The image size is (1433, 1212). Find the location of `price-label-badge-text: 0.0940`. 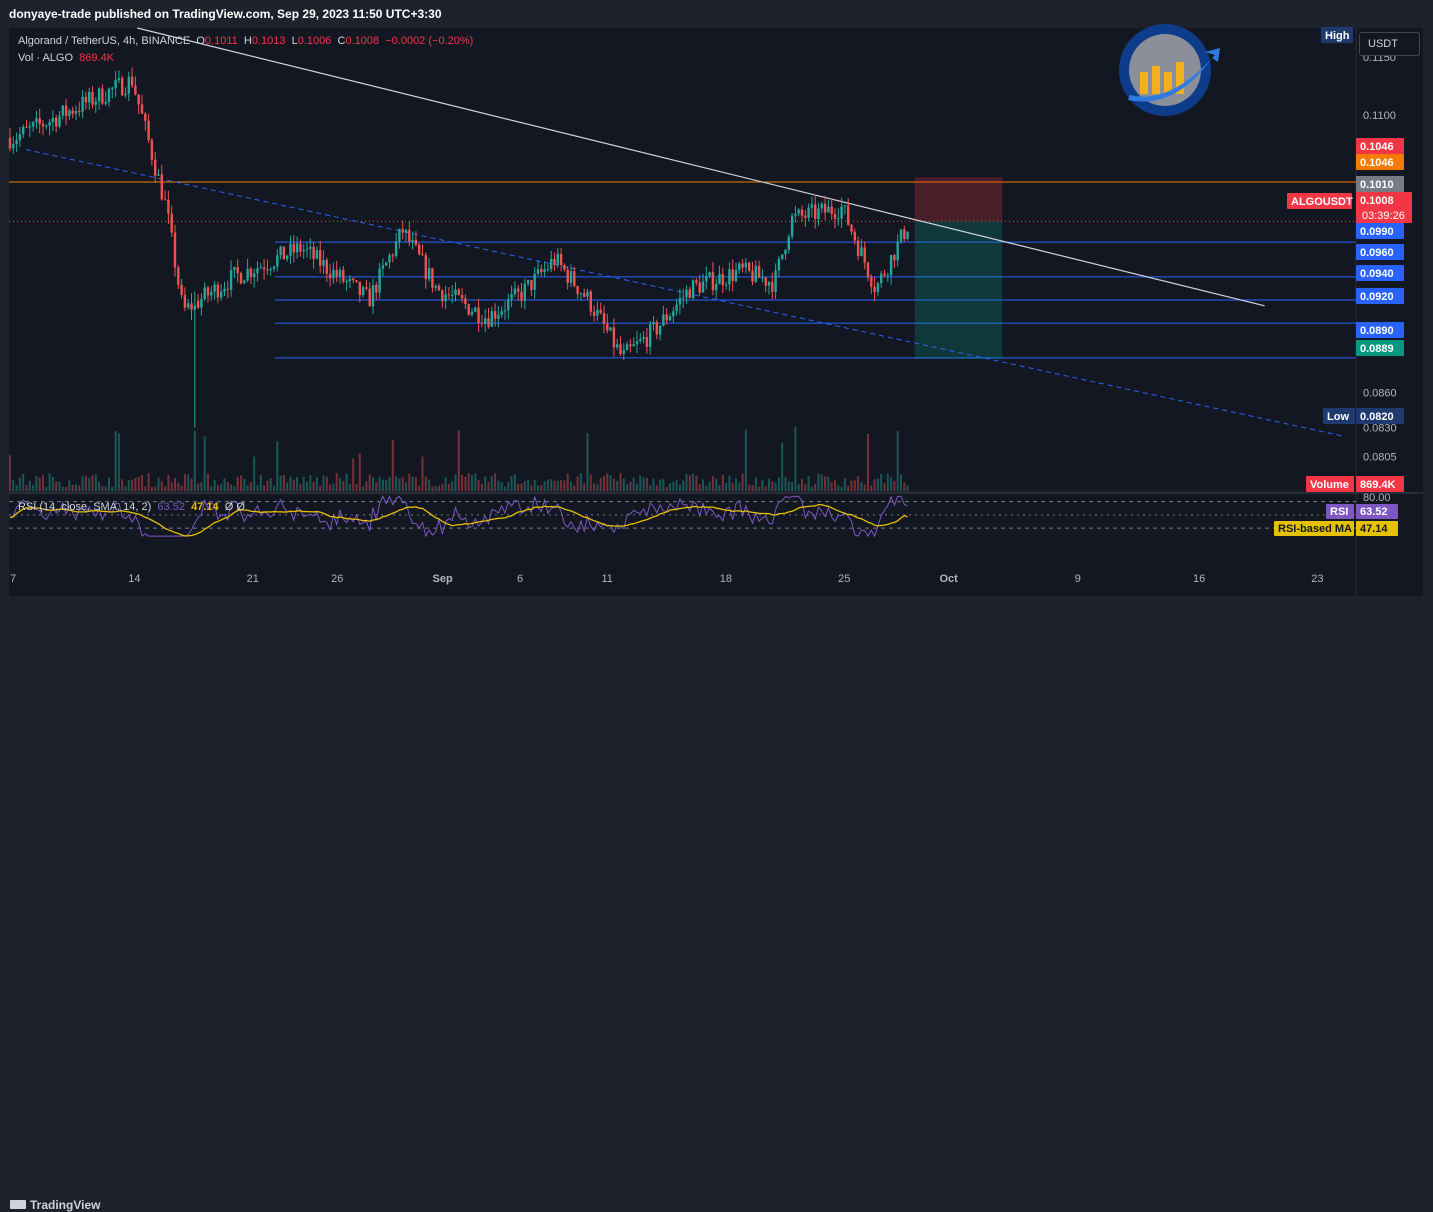

price-label-badge-text: 0.0940 is located at coordinates (1377, 274).